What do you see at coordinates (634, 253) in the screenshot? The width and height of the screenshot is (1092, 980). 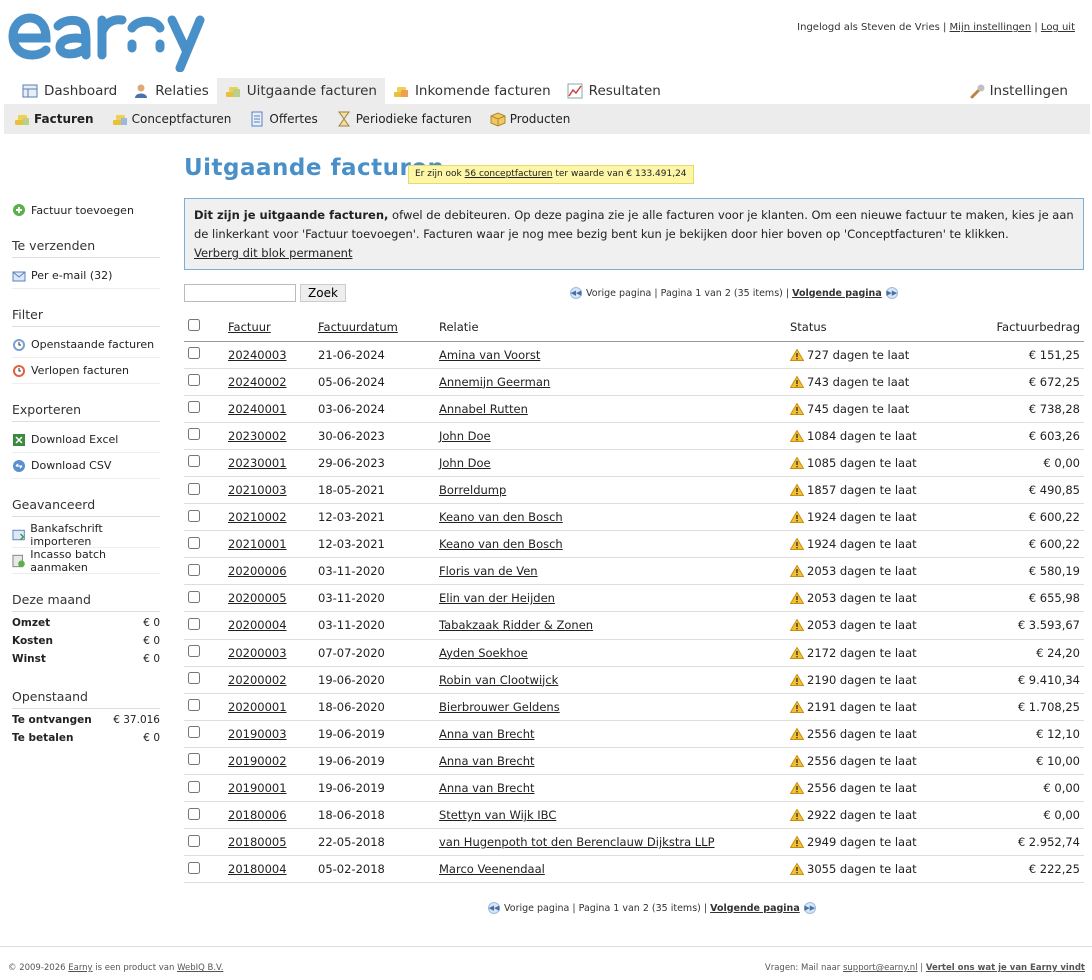 I see `hide-block-link: Verberg dit blok permanent` at bounding box center [634, 253].